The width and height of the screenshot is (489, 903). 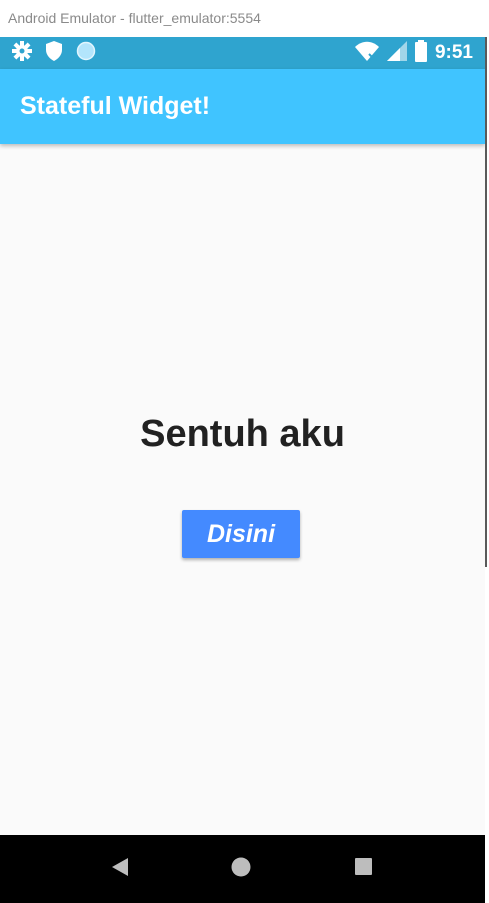 I want to click on back-icon, so click(x=120, y=869).